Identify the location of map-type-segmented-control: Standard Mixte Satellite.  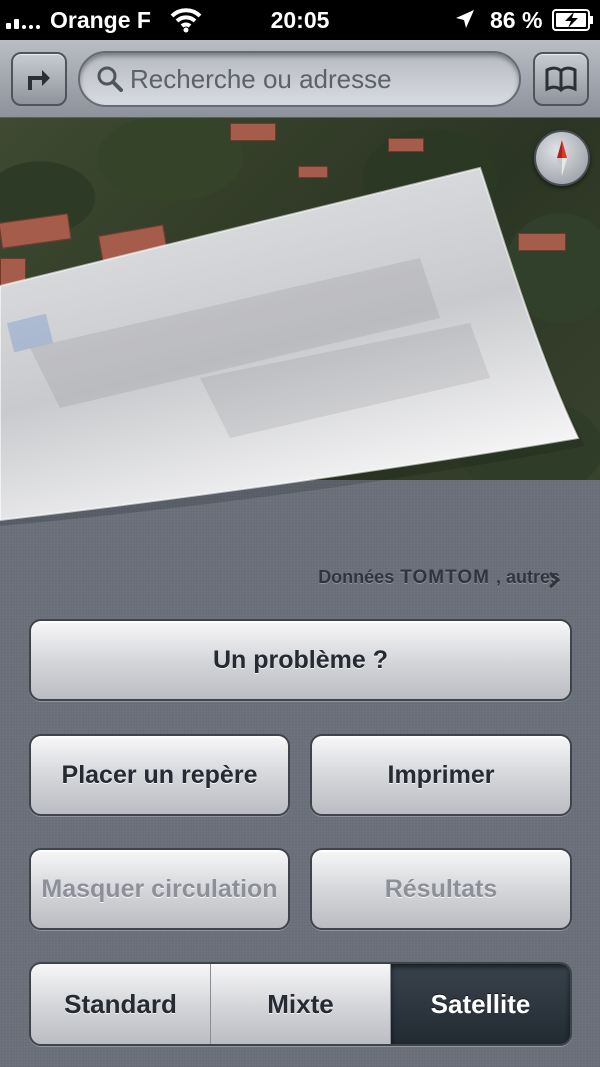
(300, 1004).